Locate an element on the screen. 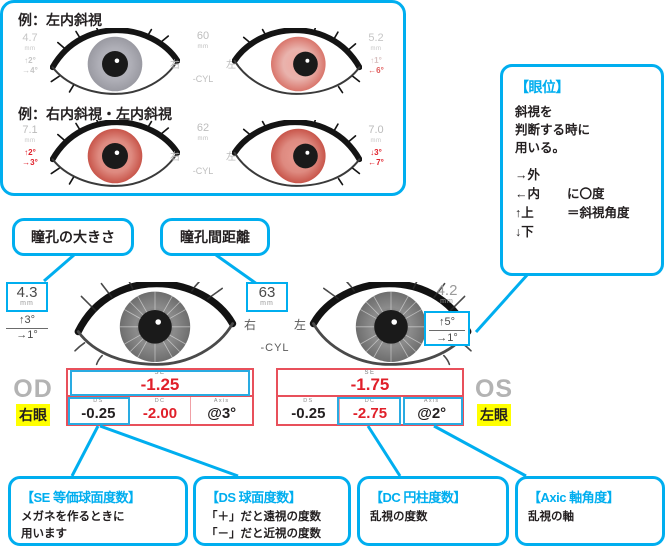  os-axis-cell: Axis @2° is located at coordinates (431, 410).